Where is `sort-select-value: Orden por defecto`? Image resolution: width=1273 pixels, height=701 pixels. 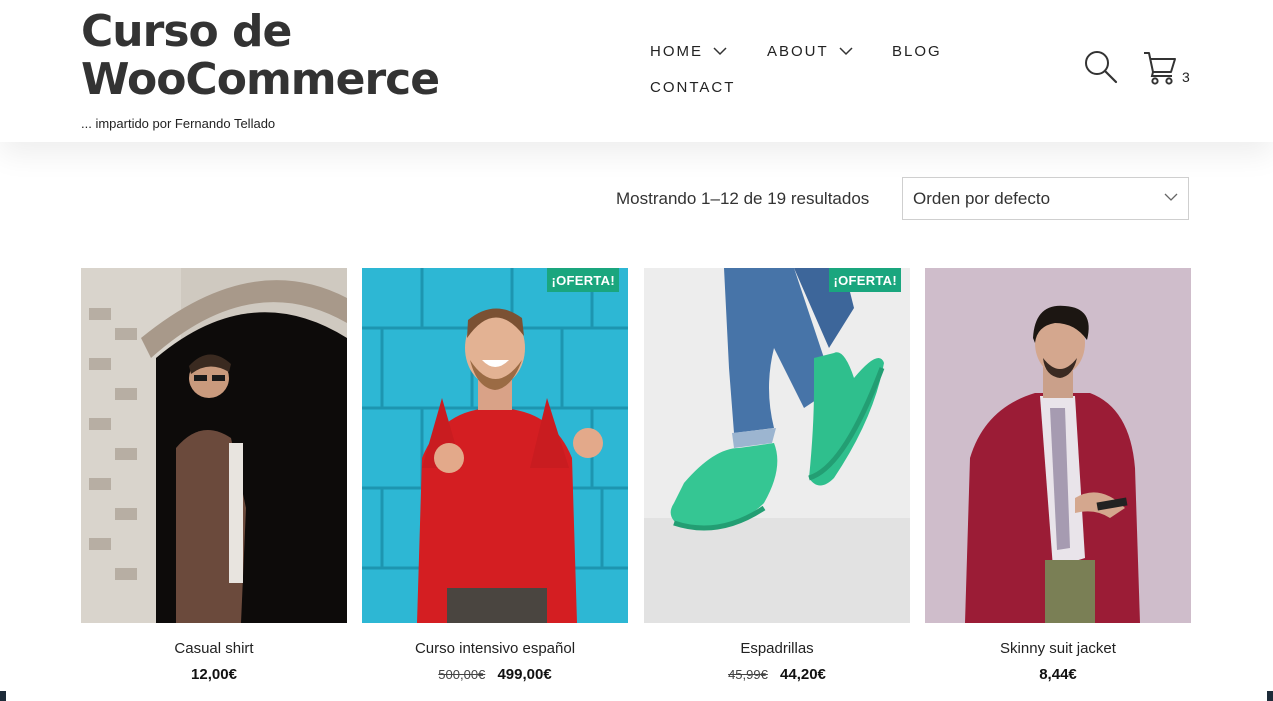
sort-select-value: Orden por defecto is located at coordinates (982, 198).